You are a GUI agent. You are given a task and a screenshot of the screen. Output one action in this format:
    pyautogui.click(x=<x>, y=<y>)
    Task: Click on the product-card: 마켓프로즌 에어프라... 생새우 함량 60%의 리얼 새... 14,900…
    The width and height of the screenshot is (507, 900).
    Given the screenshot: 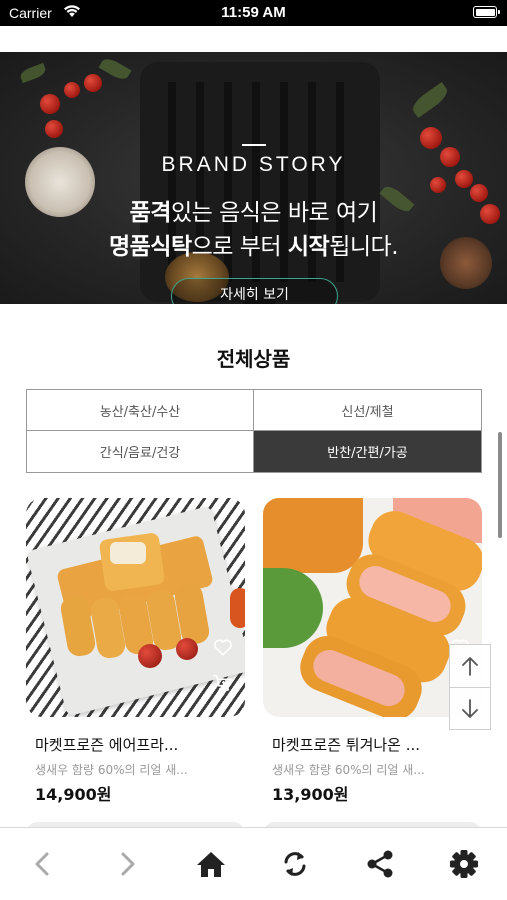 What is the action you would take?
    pyautogui.click(x=135, y=651)
    